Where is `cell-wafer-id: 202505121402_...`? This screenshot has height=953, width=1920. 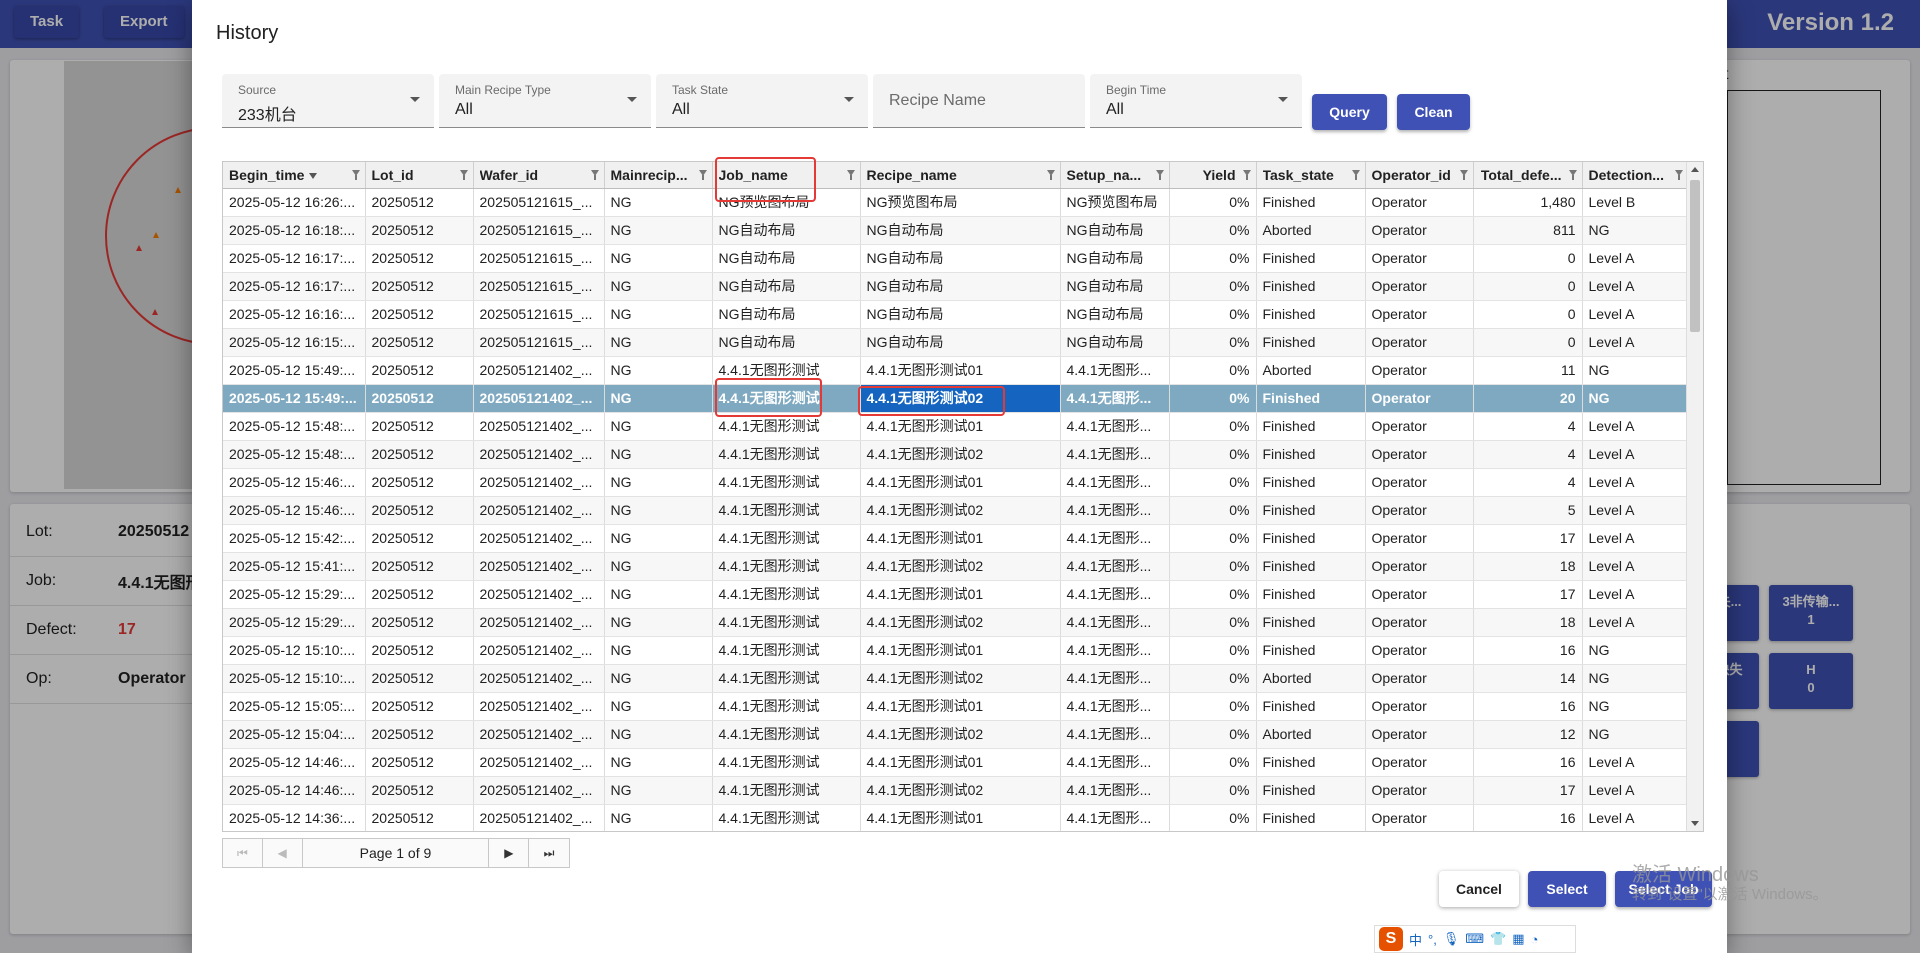
cell-wafer-id: 202505121402_... is located at coordinates (539, 426).